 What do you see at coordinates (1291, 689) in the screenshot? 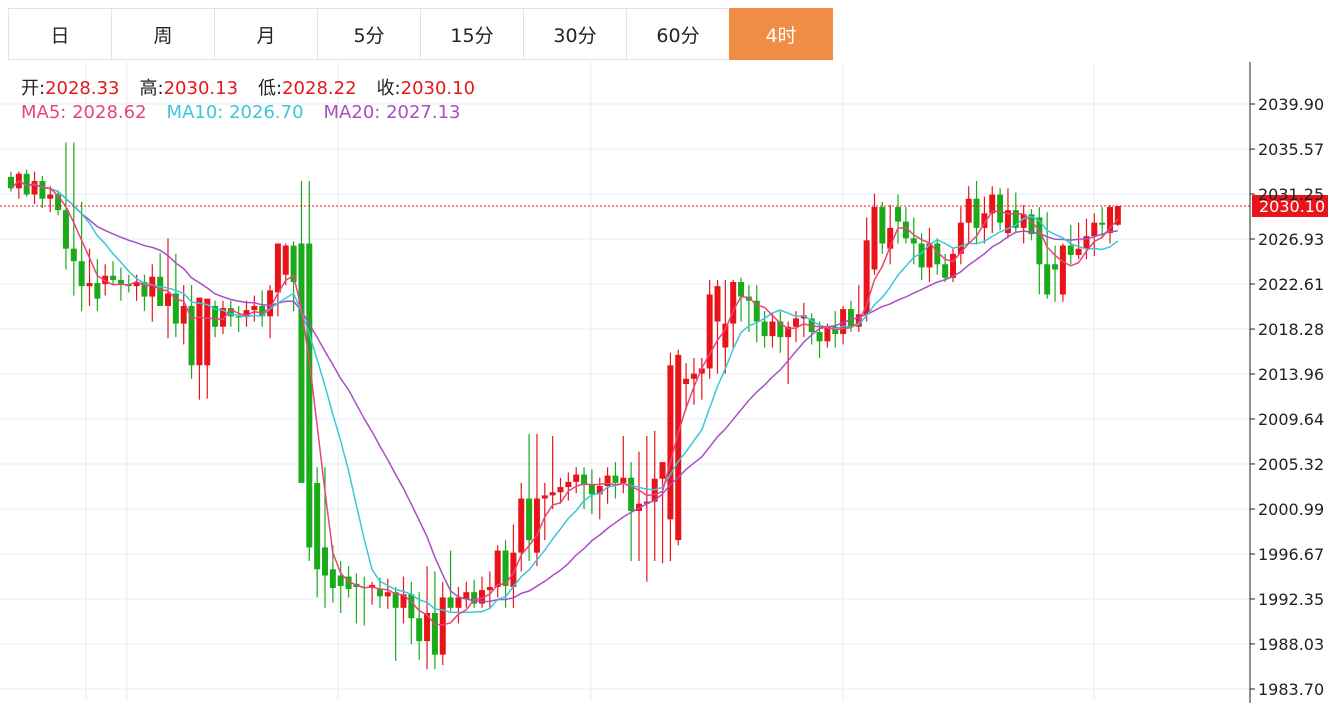
I see `y-tick-label: 1983.70` at bounding box center [1291, 689].